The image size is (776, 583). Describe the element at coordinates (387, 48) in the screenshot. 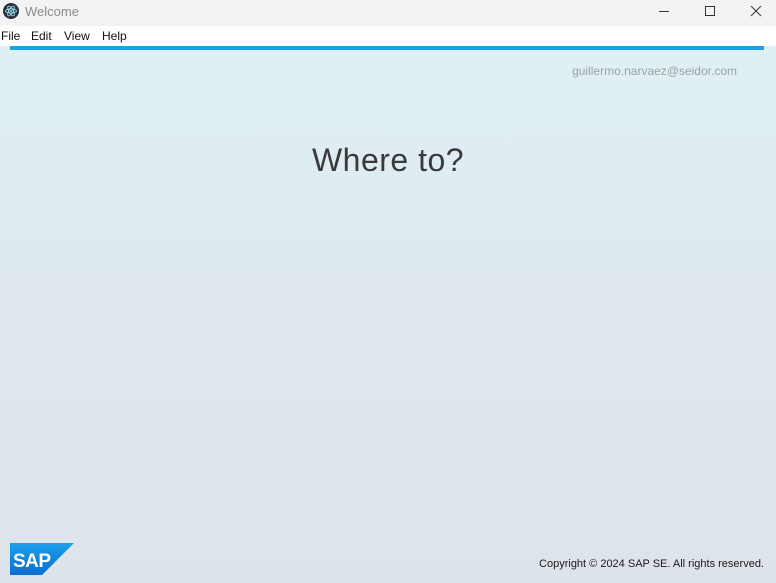

I see `accent-bar` at that location.